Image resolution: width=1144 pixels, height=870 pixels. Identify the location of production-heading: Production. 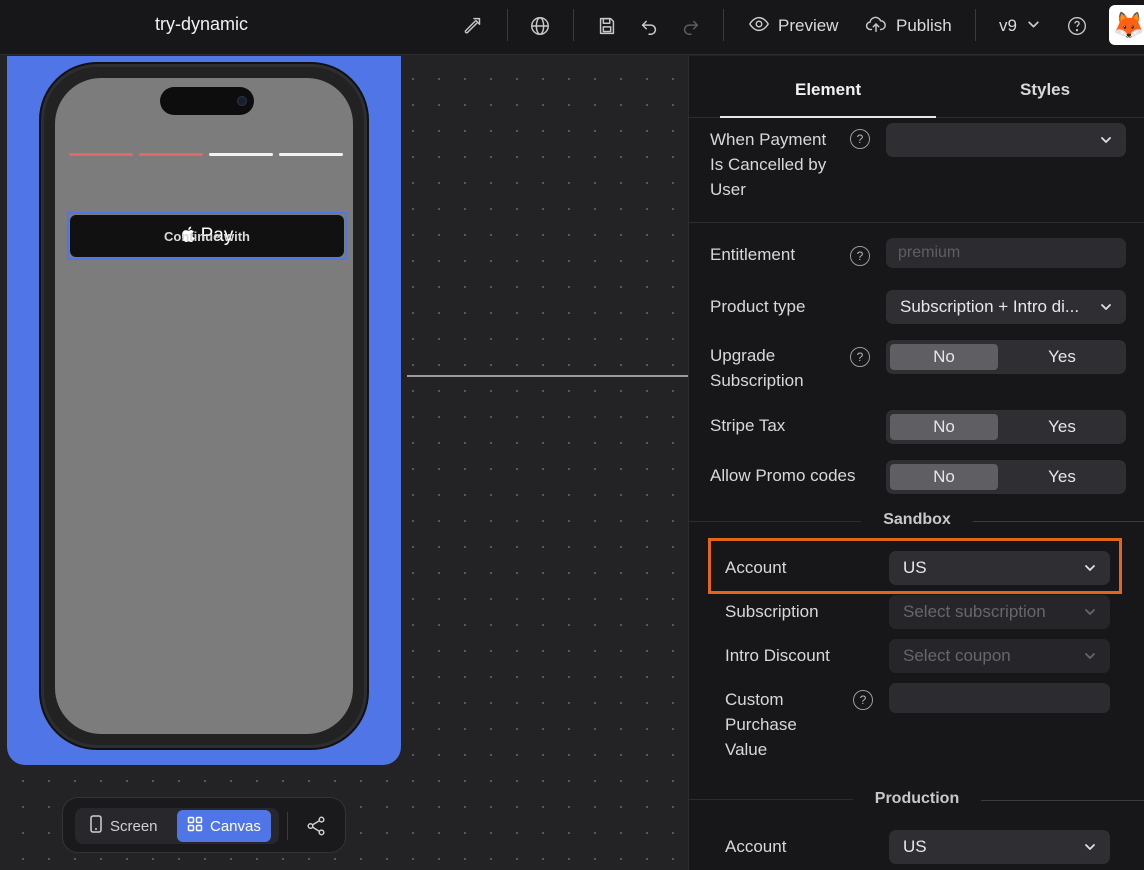
(917, 798).